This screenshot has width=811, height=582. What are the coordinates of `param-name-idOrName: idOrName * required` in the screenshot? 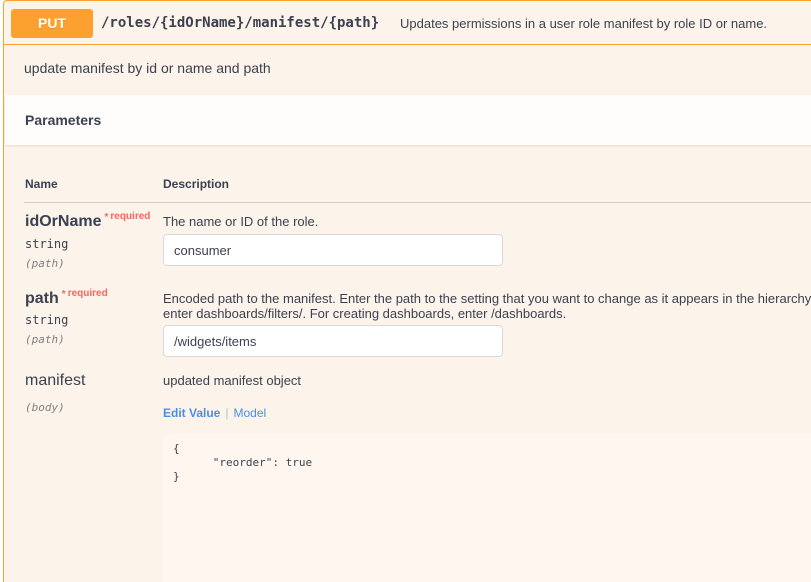 It's located at (88, 221).